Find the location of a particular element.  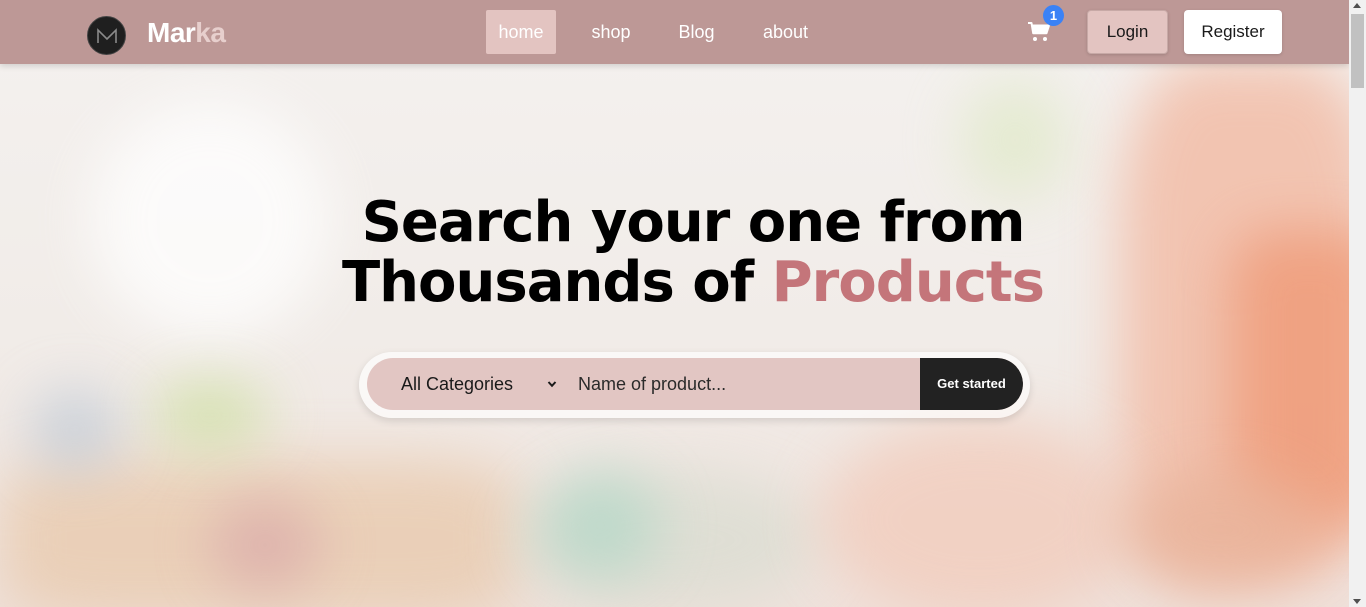

chevron-down-icon is located at coordinates (552, 384).